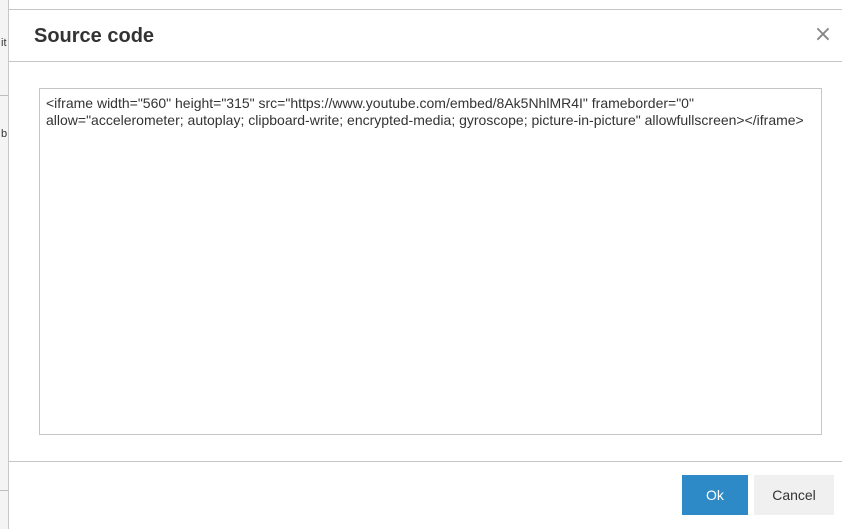 The height and width of the screenshot is (530, 842). I want to click on close-icon: ×, so click(823, 35).